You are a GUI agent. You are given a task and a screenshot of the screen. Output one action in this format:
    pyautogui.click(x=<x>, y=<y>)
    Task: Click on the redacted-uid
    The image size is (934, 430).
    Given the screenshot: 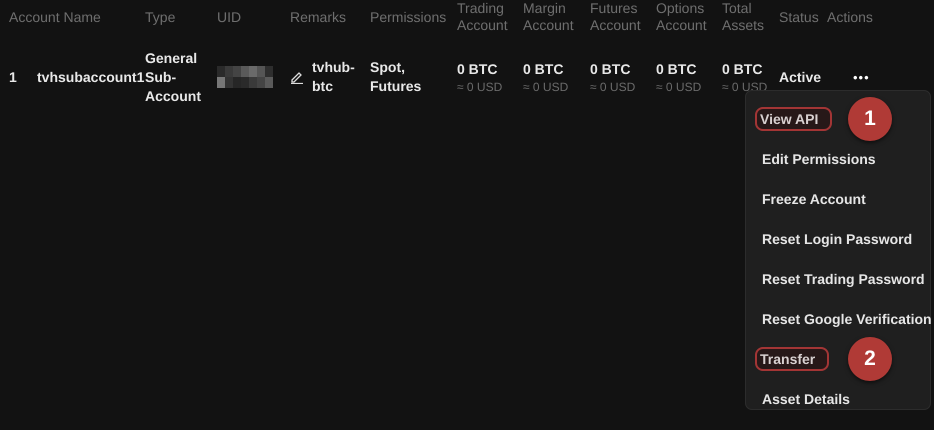 What is the action you would take?
    pyautogui.click(x=245, y=77)
    